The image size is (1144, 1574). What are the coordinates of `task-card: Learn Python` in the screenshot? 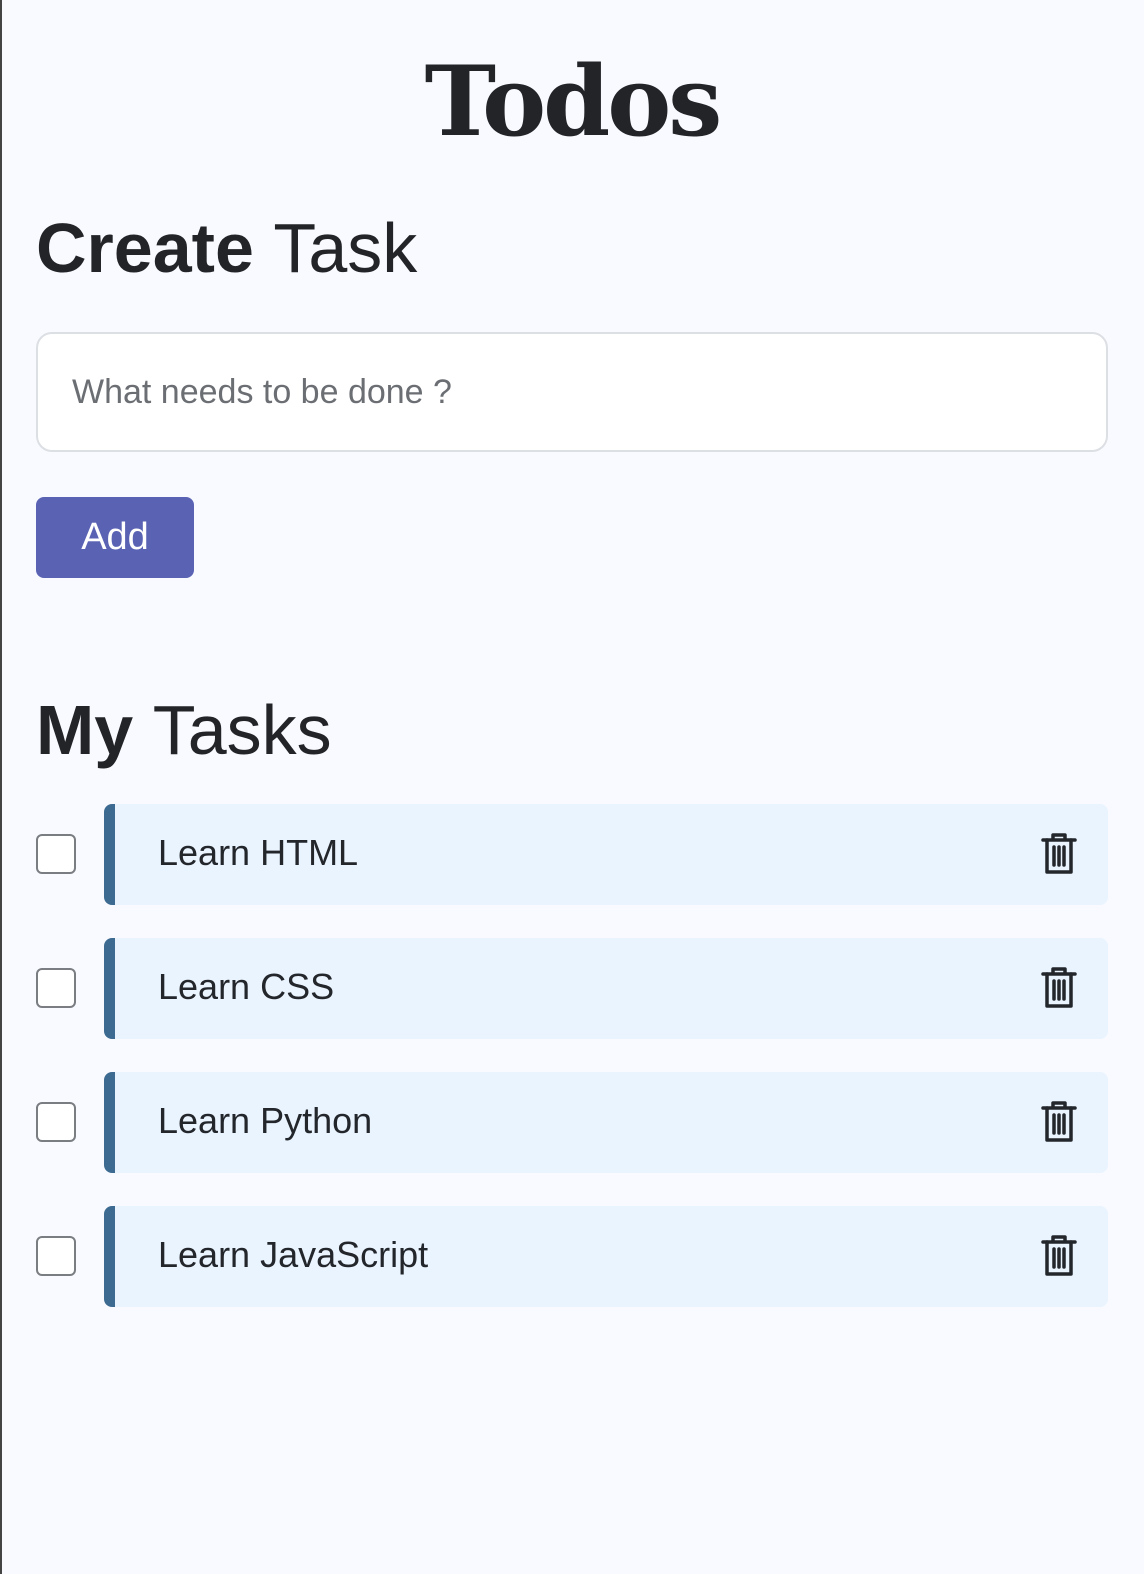 It's located at (606, 1122).